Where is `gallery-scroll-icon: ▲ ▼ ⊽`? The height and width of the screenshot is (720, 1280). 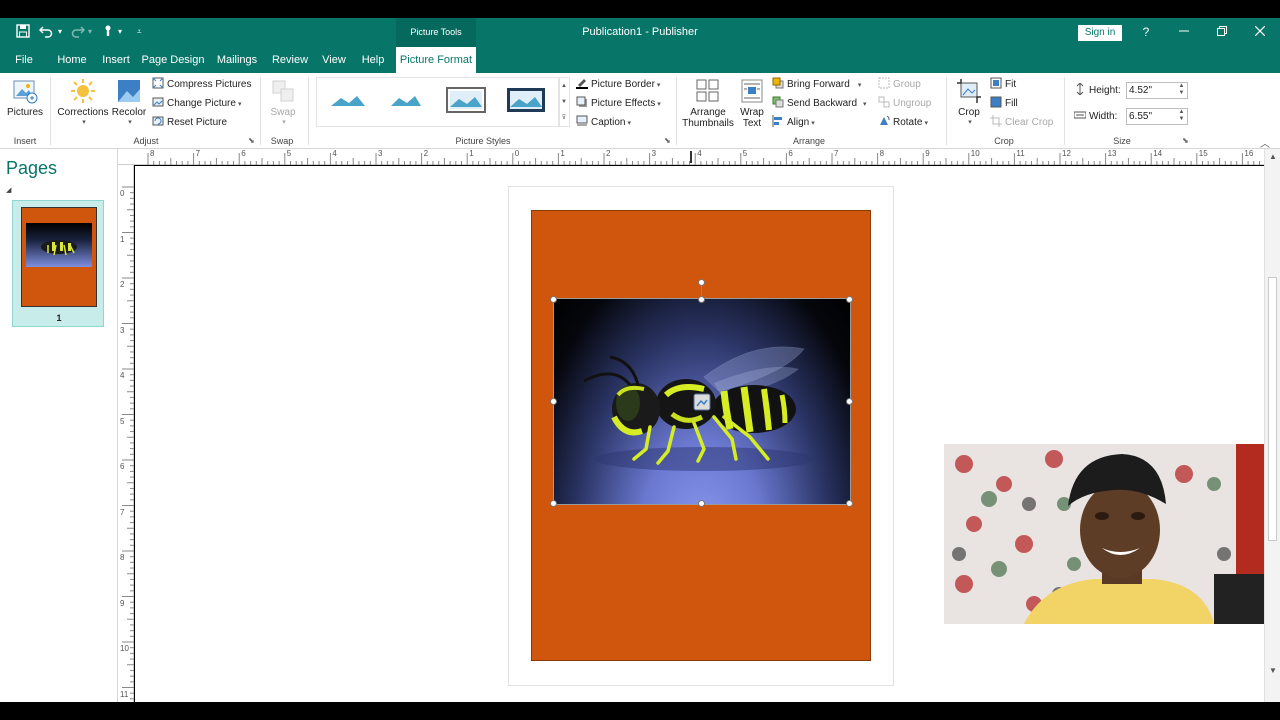 gallery-scroll-icon: ▲ ▼ ⊽ is located at coordinates (564, 102).